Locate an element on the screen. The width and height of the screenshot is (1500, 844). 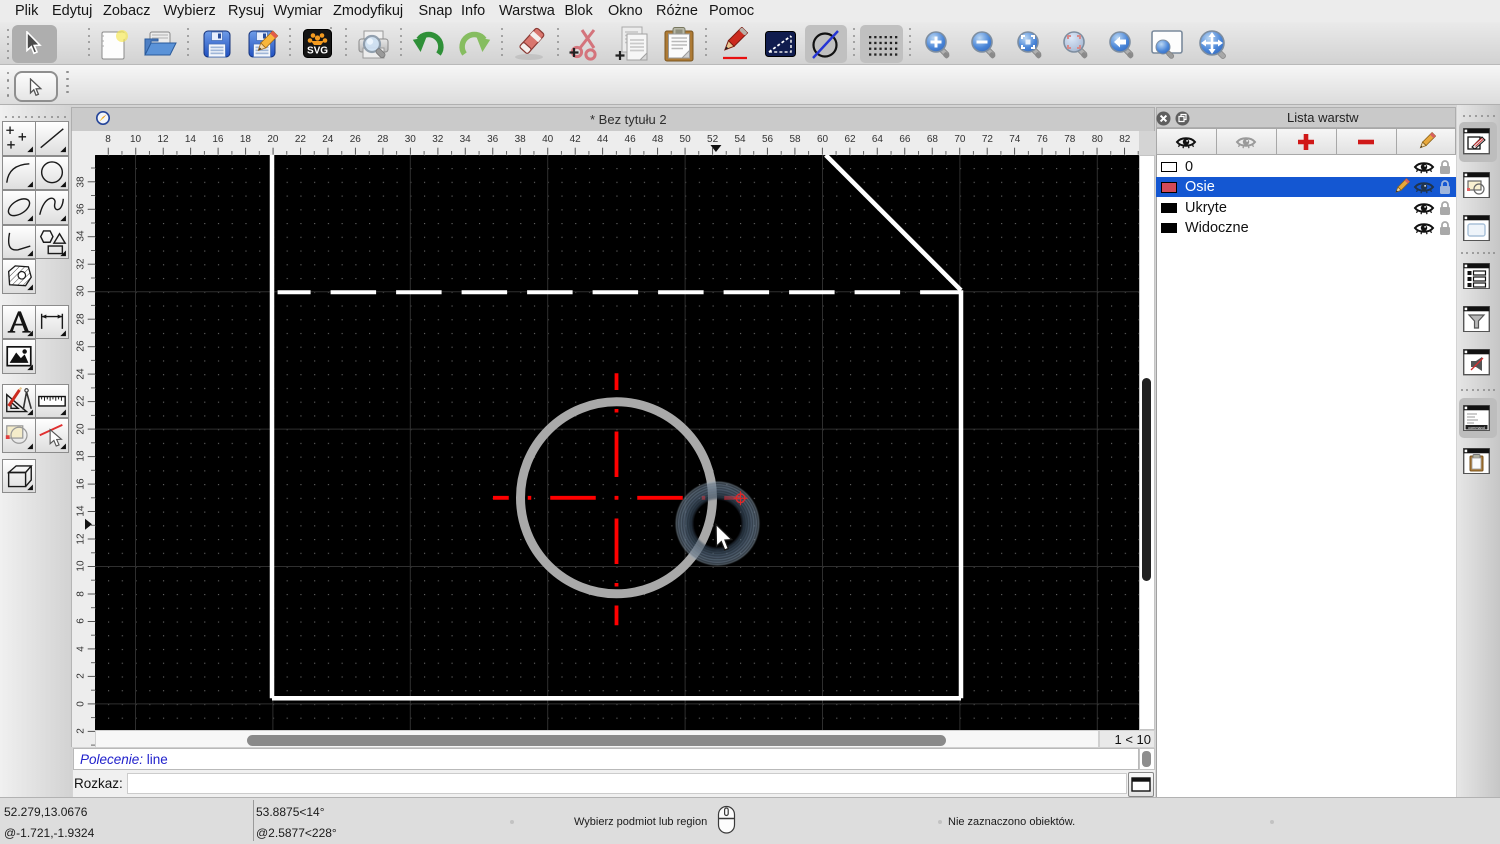
svg-text: command is located at coordinates (1476, 427).